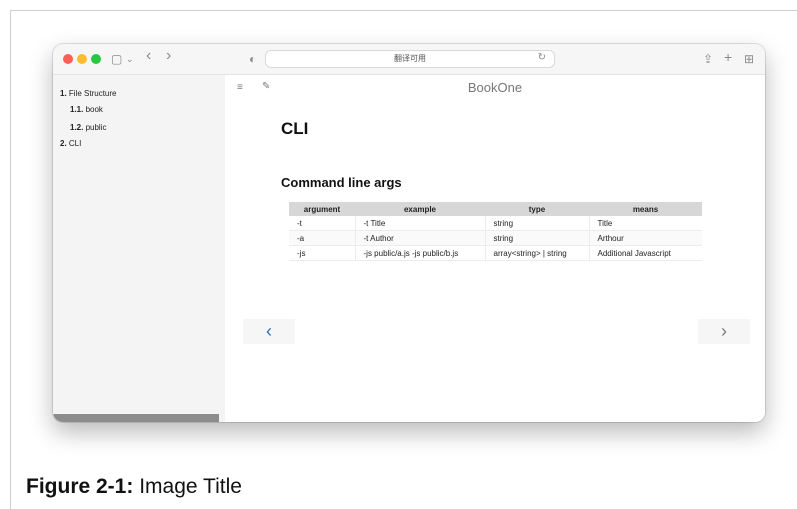  Describe the element at coordinates (322, 253) in the screenshot. I see `table-cell: -js` at that location.